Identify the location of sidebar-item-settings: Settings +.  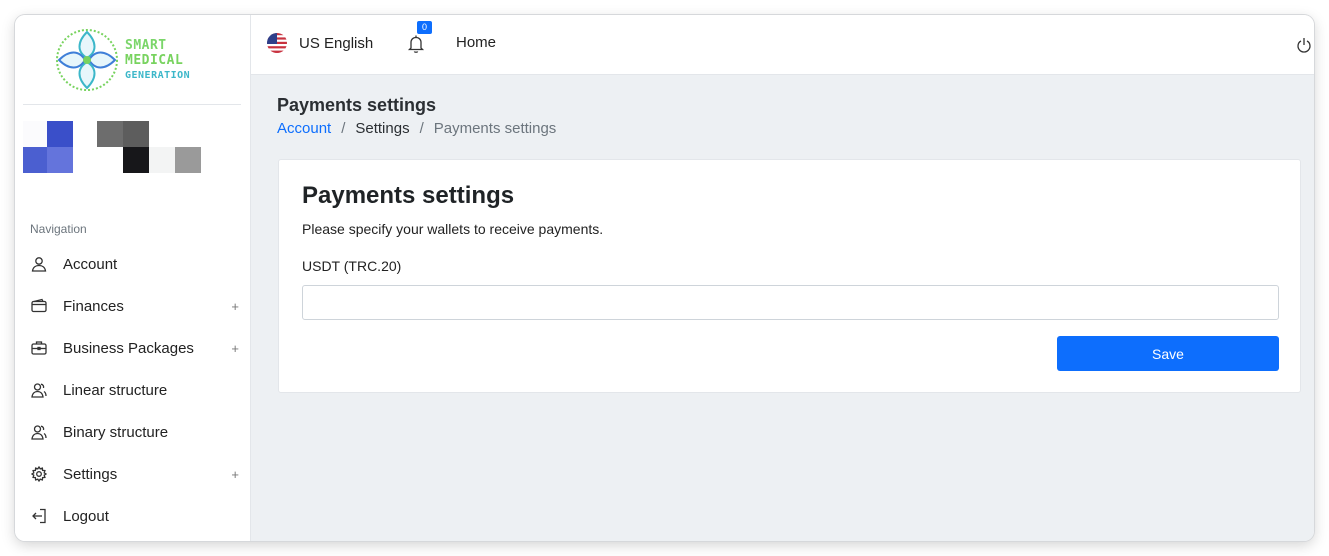
(133, 474).